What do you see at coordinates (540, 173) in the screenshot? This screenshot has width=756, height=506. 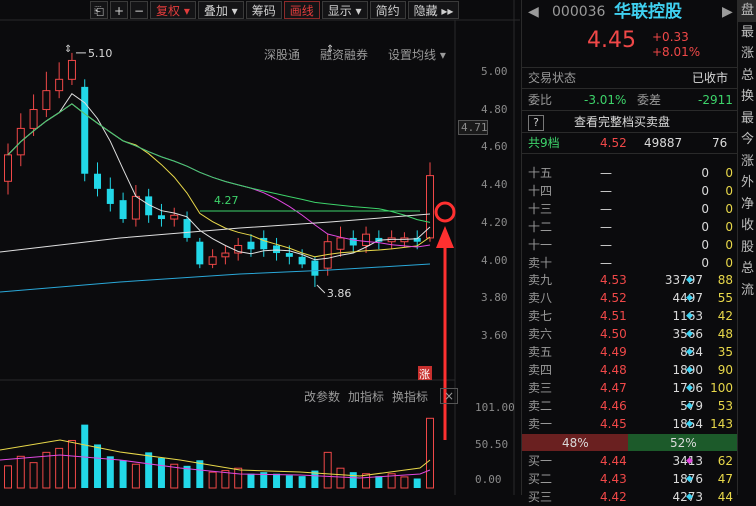 I see `level-label: 十五` at bounding box center [540, 173].